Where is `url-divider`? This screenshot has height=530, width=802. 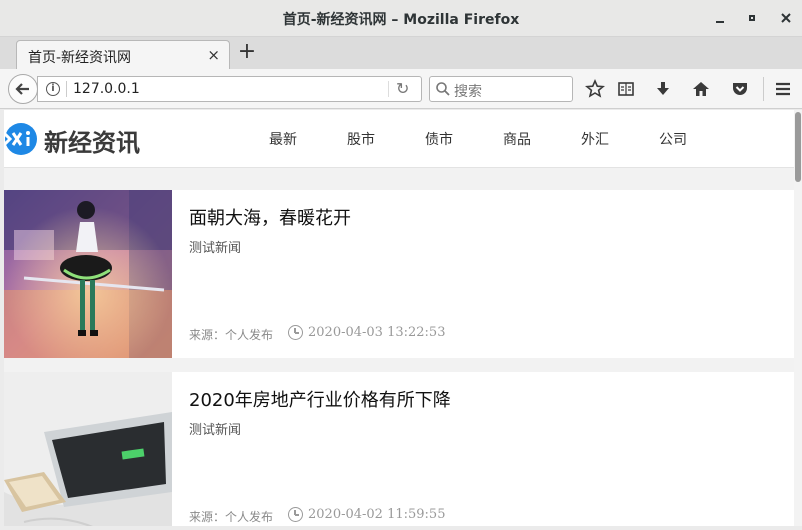
url-divider is located at coordinates (66, 89).